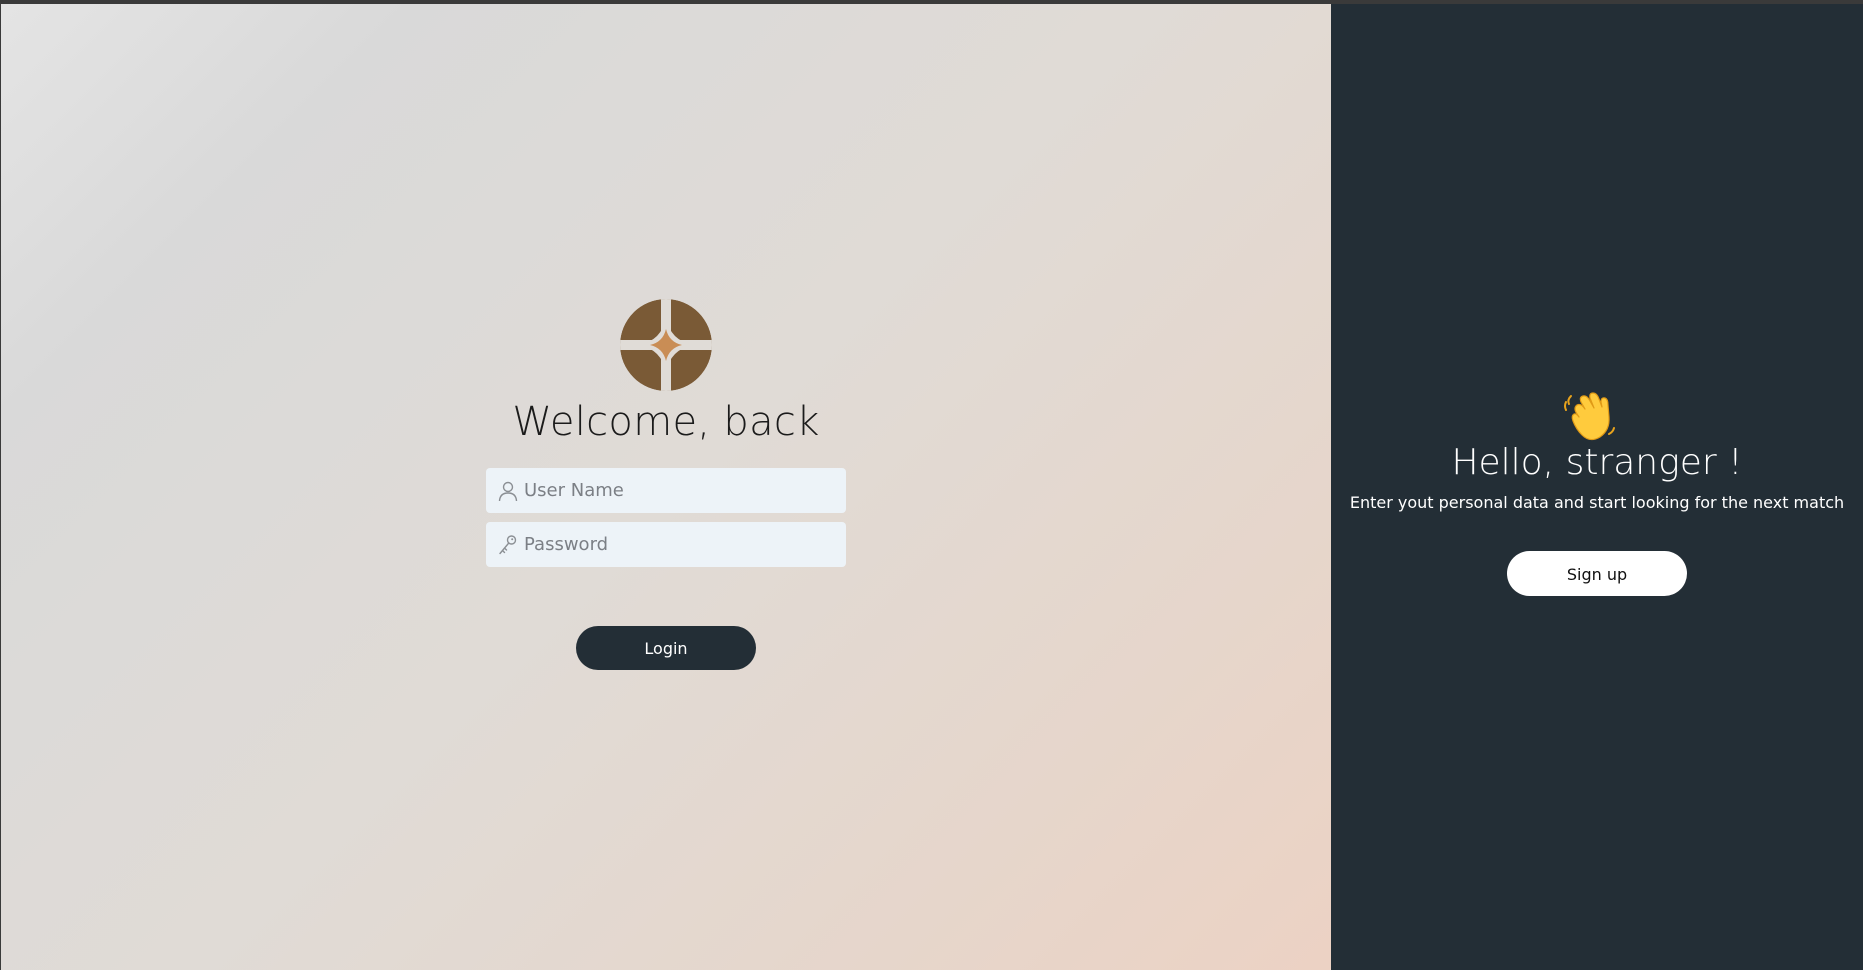 The height and width of the screenshot is (970, 1863). I want to click on waving-hand-icon, so click(1589, 416).